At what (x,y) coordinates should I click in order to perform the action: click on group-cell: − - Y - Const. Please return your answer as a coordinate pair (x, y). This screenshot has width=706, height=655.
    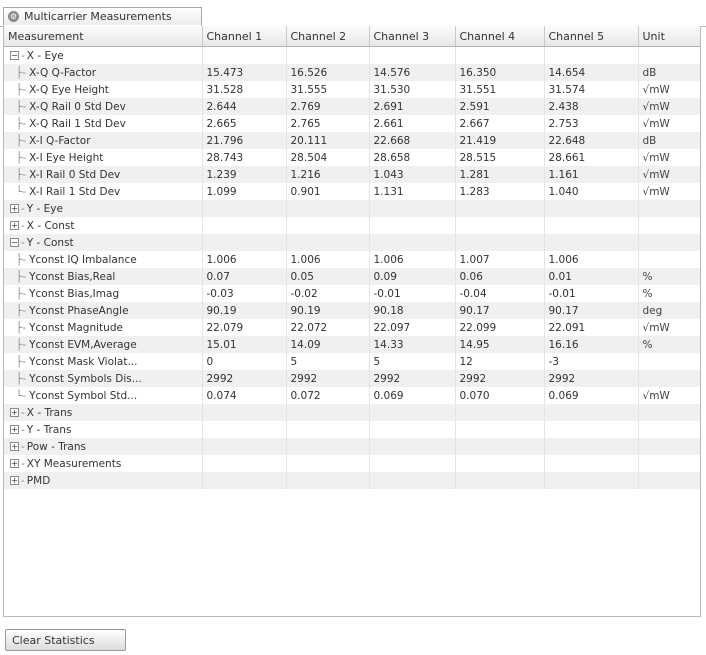
    Looking at the image, I should click on (103, 242).